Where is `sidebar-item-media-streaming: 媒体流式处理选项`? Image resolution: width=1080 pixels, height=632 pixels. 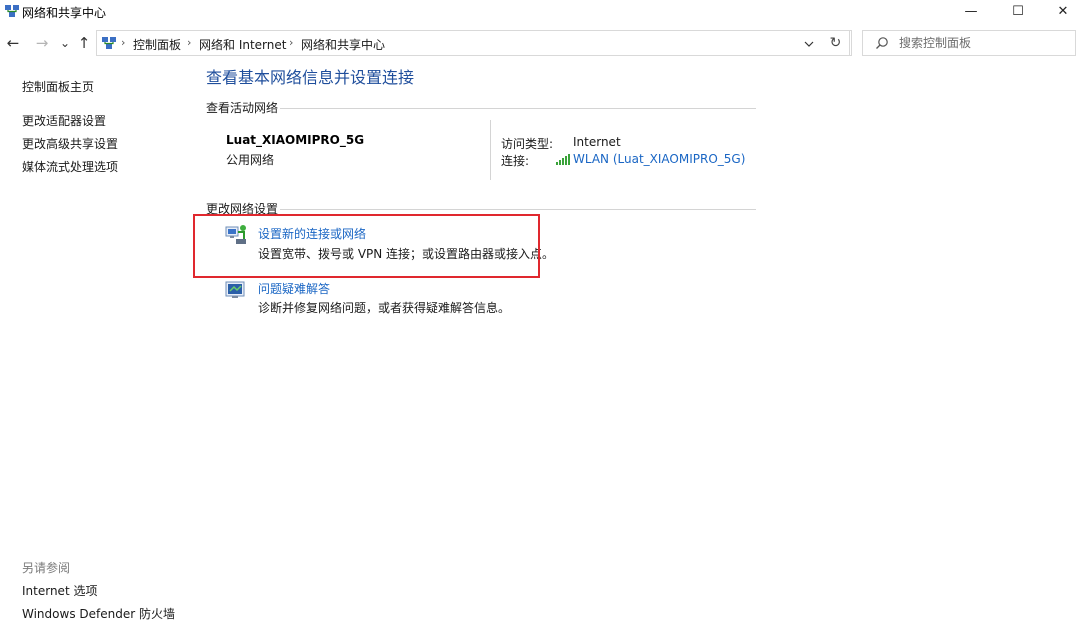
sidebar-item-media-streaming: 媒体流式处理选项 is located at coordinates (70, 166).